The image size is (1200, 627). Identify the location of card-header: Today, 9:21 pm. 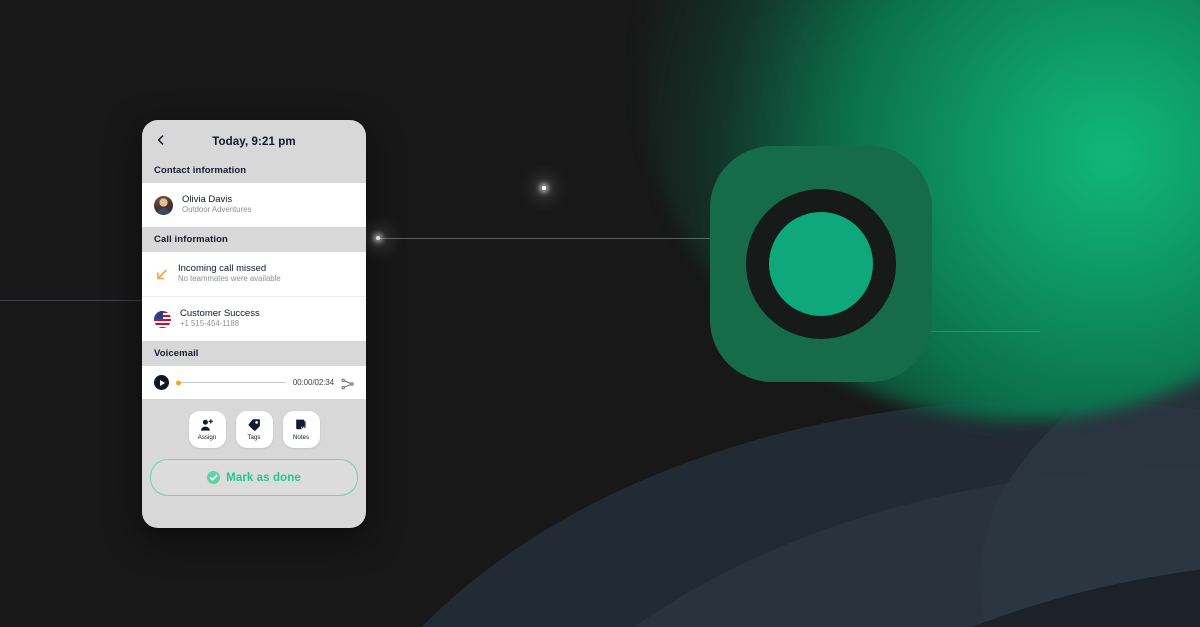
(254, 139).